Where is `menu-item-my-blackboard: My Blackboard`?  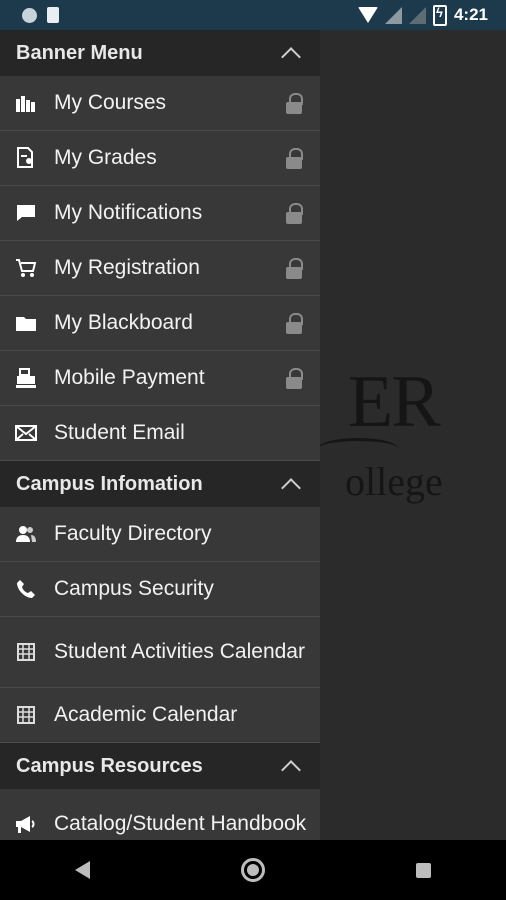
menu-item-my-blackboard: My Blackboard is located at coordinates (160, 323).